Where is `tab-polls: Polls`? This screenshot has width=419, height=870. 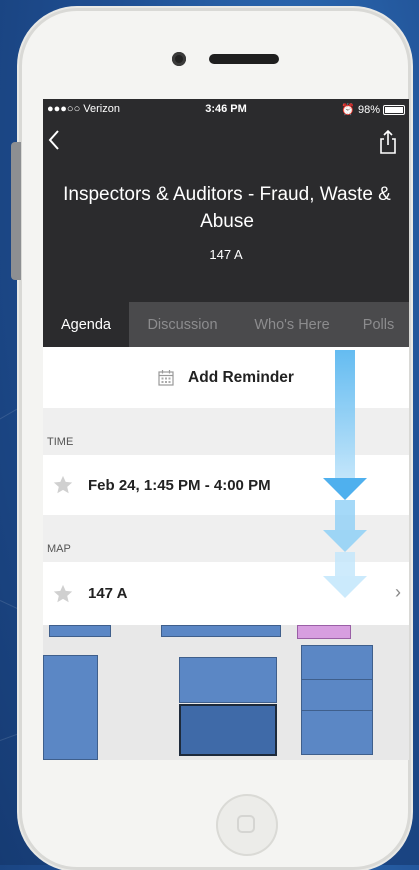 tab-polls: Polls is located at coordinates (378, 324).